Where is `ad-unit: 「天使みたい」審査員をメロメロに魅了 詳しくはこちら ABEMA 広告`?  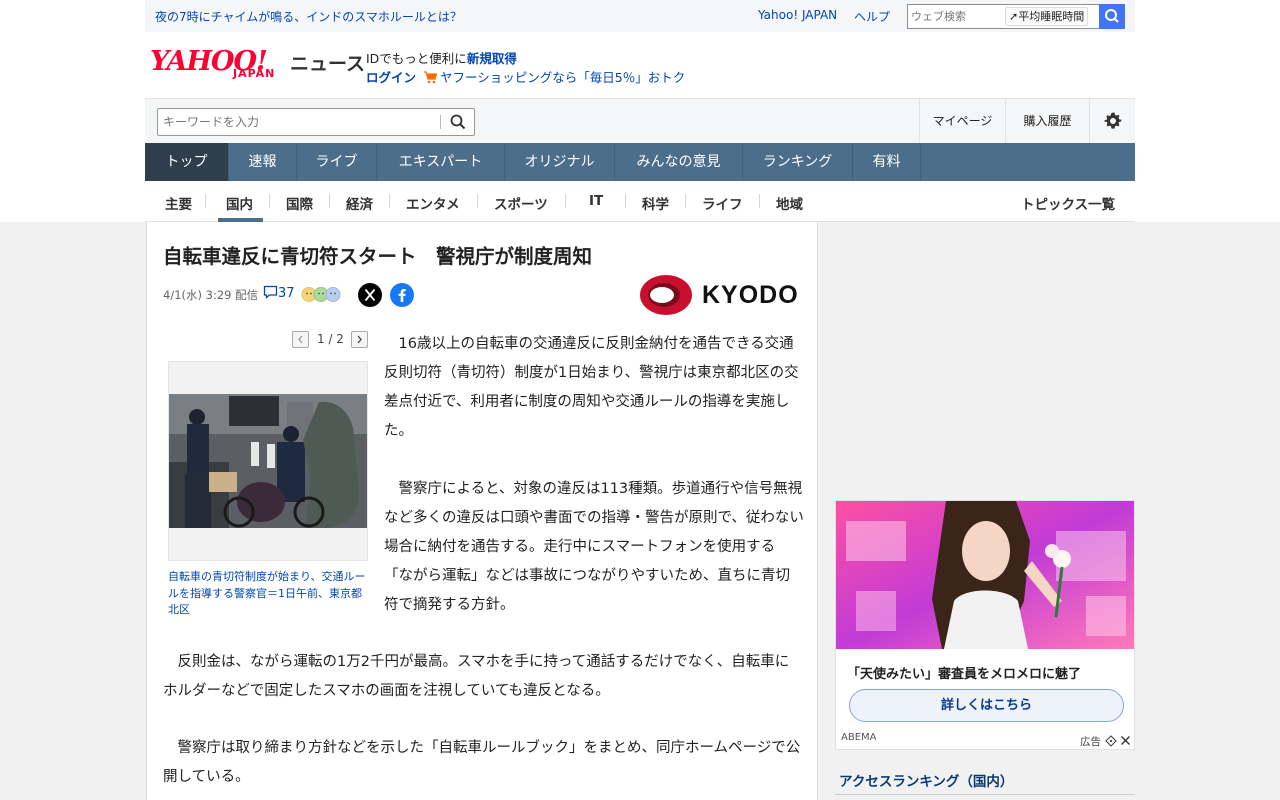
ad-unit: 「天使みたい」審査員をメロメロに魅了 詳しくはこちら ABEMA 広告 is located at coordinates (985, 625).